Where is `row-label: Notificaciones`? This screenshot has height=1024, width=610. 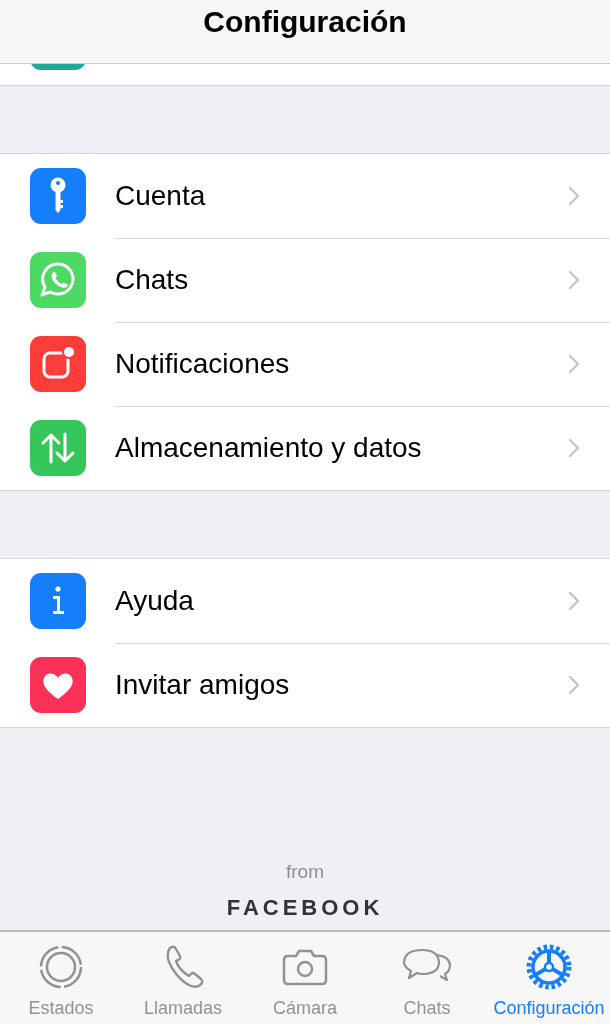 row-label: Notificaciones is located at coordinates (202, 363).